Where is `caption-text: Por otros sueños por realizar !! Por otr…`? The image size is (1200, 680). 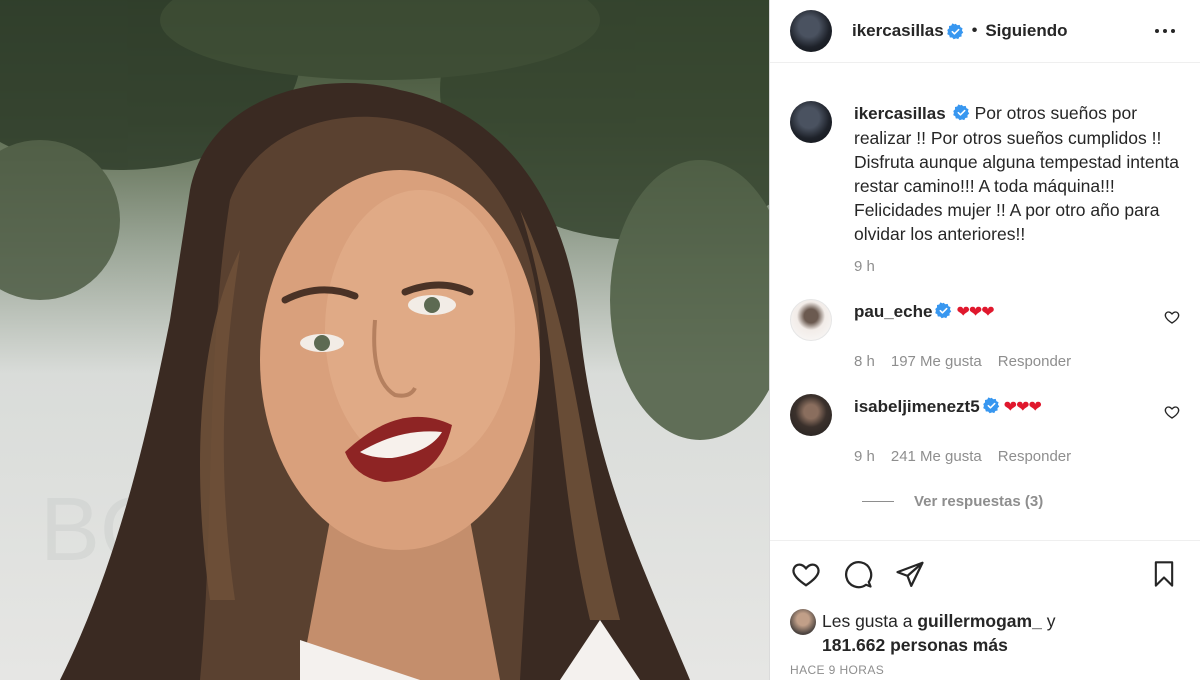
caption-text: Por otros sueños por realizar !! Por otr… is located at coordinates (1016, 173).